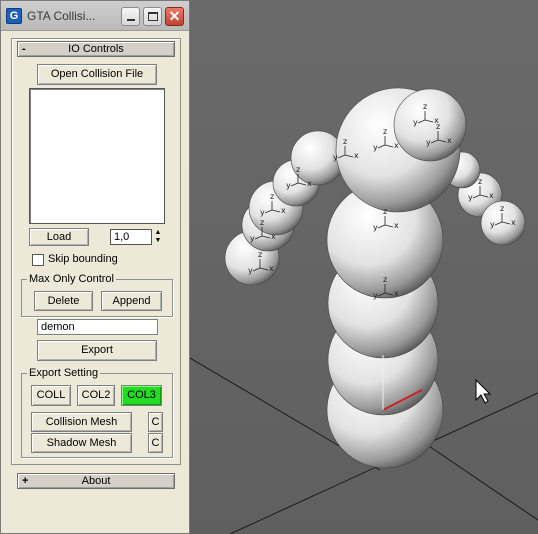 This screenshot has height=534, width=538. I want to click on io-controls-title: IO Controls, so click(96, 49).